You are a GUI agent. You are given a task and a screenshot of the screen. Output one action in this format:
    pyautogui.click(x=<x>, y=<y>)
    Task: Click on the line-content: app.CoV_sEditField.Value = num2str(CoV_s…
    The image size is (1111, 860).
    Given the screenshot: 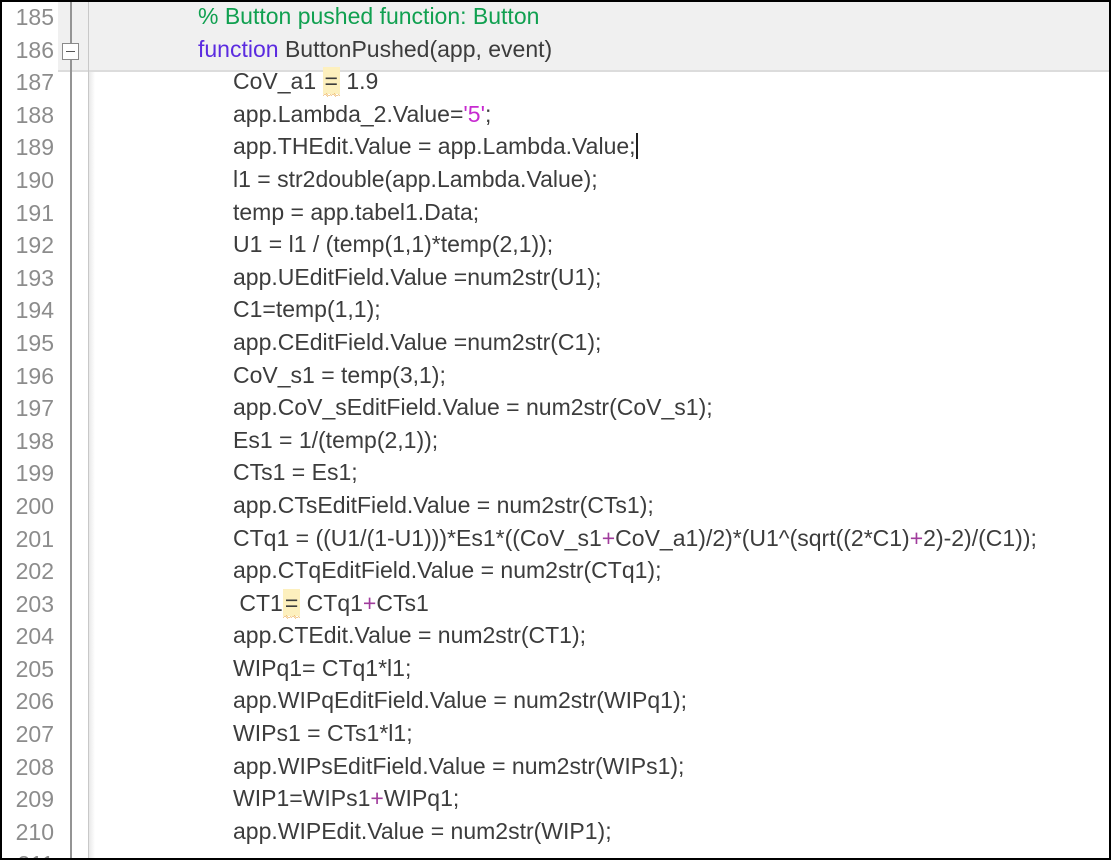 What is the action you would take?
    pyautogui.click(x=473, y=407)
    